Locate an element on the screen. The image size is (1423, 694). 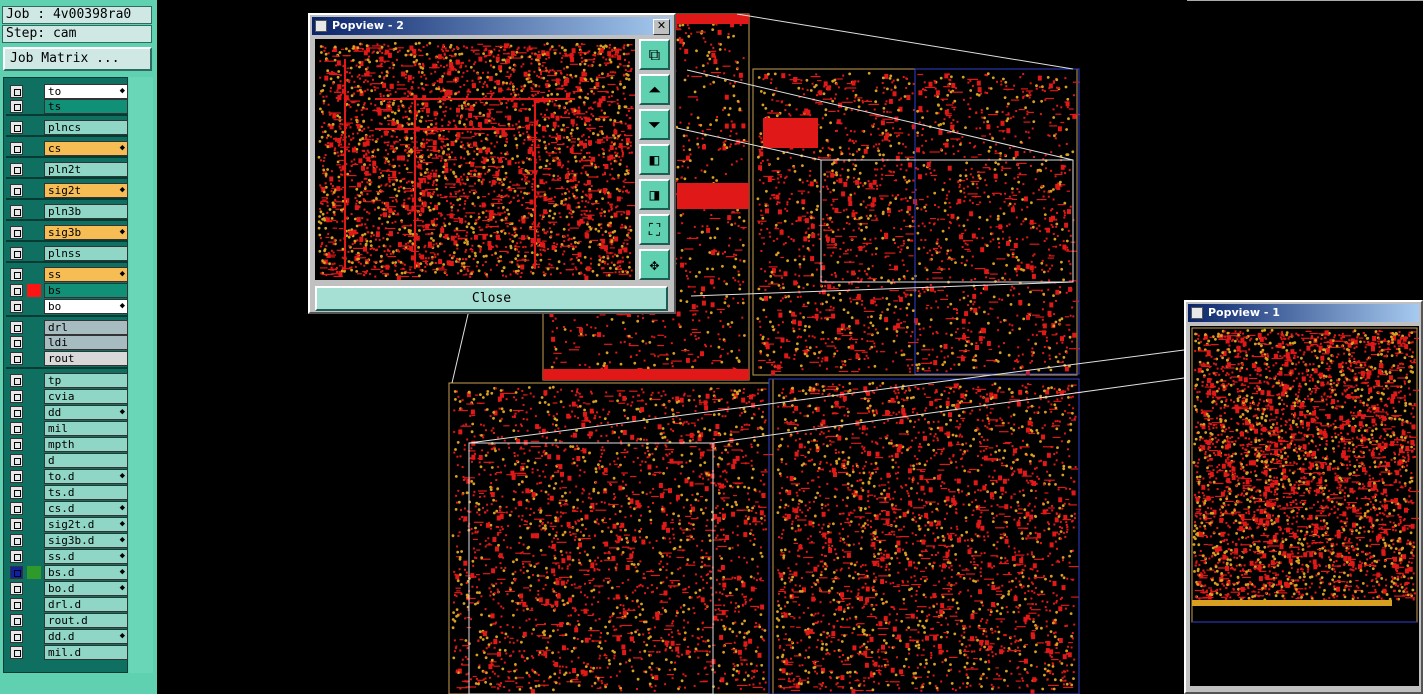
layer-row-bs: bs is located at coordinates (68, 290).